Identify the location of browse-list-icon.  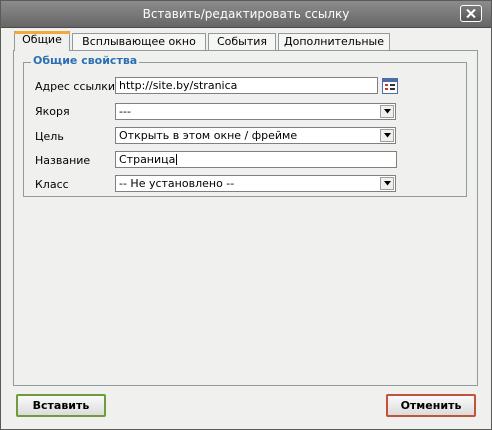
(390, 86).